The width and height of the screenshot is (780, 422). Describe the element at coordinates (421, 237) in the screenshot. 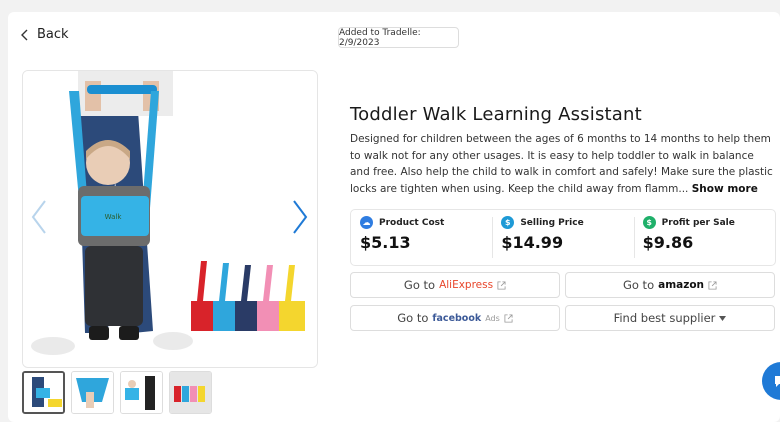

I see `metric-product-cost: ☁ Product Cost $5.13` at that location.